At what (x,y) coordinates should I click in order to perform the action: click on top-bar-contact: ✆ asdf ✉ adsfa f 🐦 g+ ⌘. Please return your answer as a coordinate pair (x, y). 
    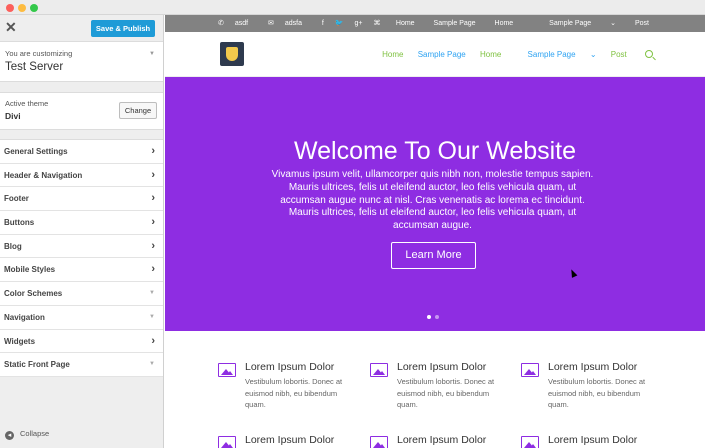
    Looking at the image, I should click on (303, 23).